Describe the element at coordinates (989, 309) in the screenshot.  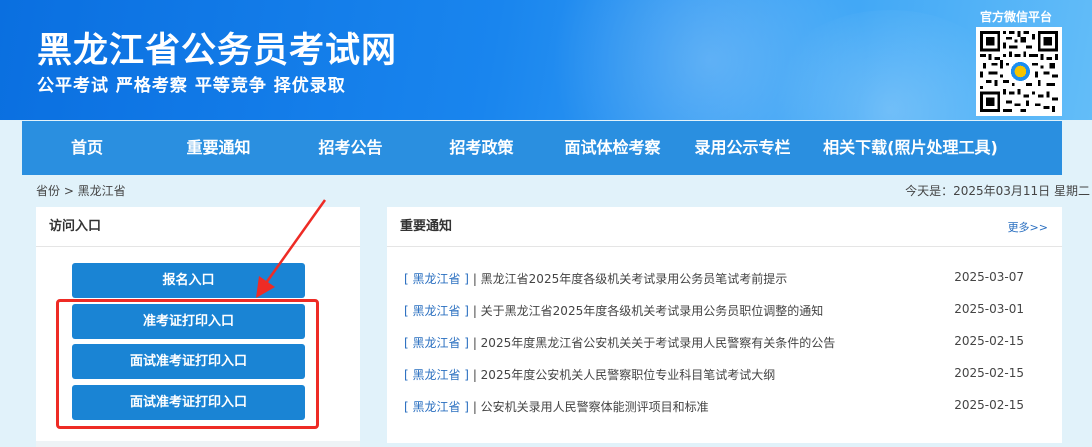
I see `news-date: 2025-03-01` at that location.